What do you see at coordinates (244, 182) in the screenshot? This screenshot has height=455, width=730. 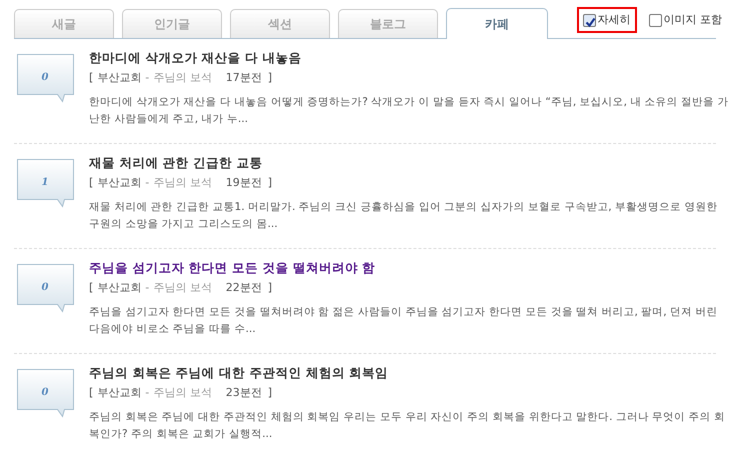 I see `post-time: 19분전` at bounding box center [244, 182].